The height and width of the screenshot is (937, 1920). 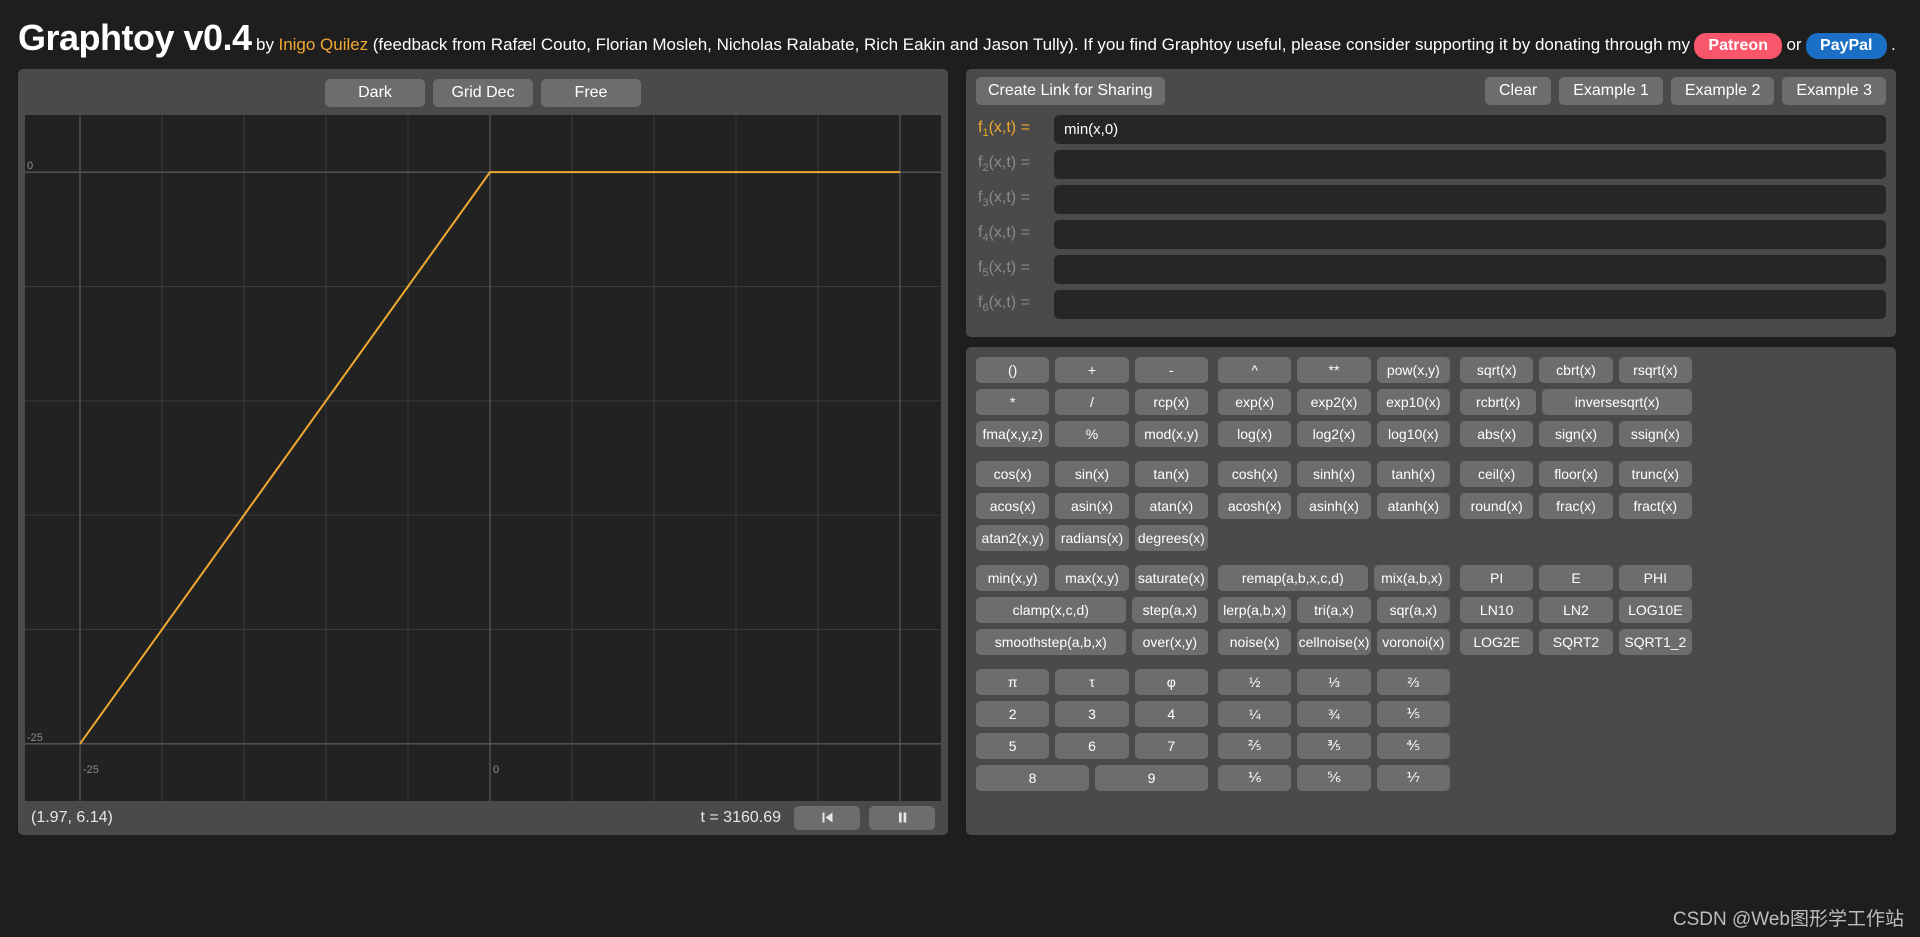 I want to click on keypad-button: /, so click(x=1092, y=401).